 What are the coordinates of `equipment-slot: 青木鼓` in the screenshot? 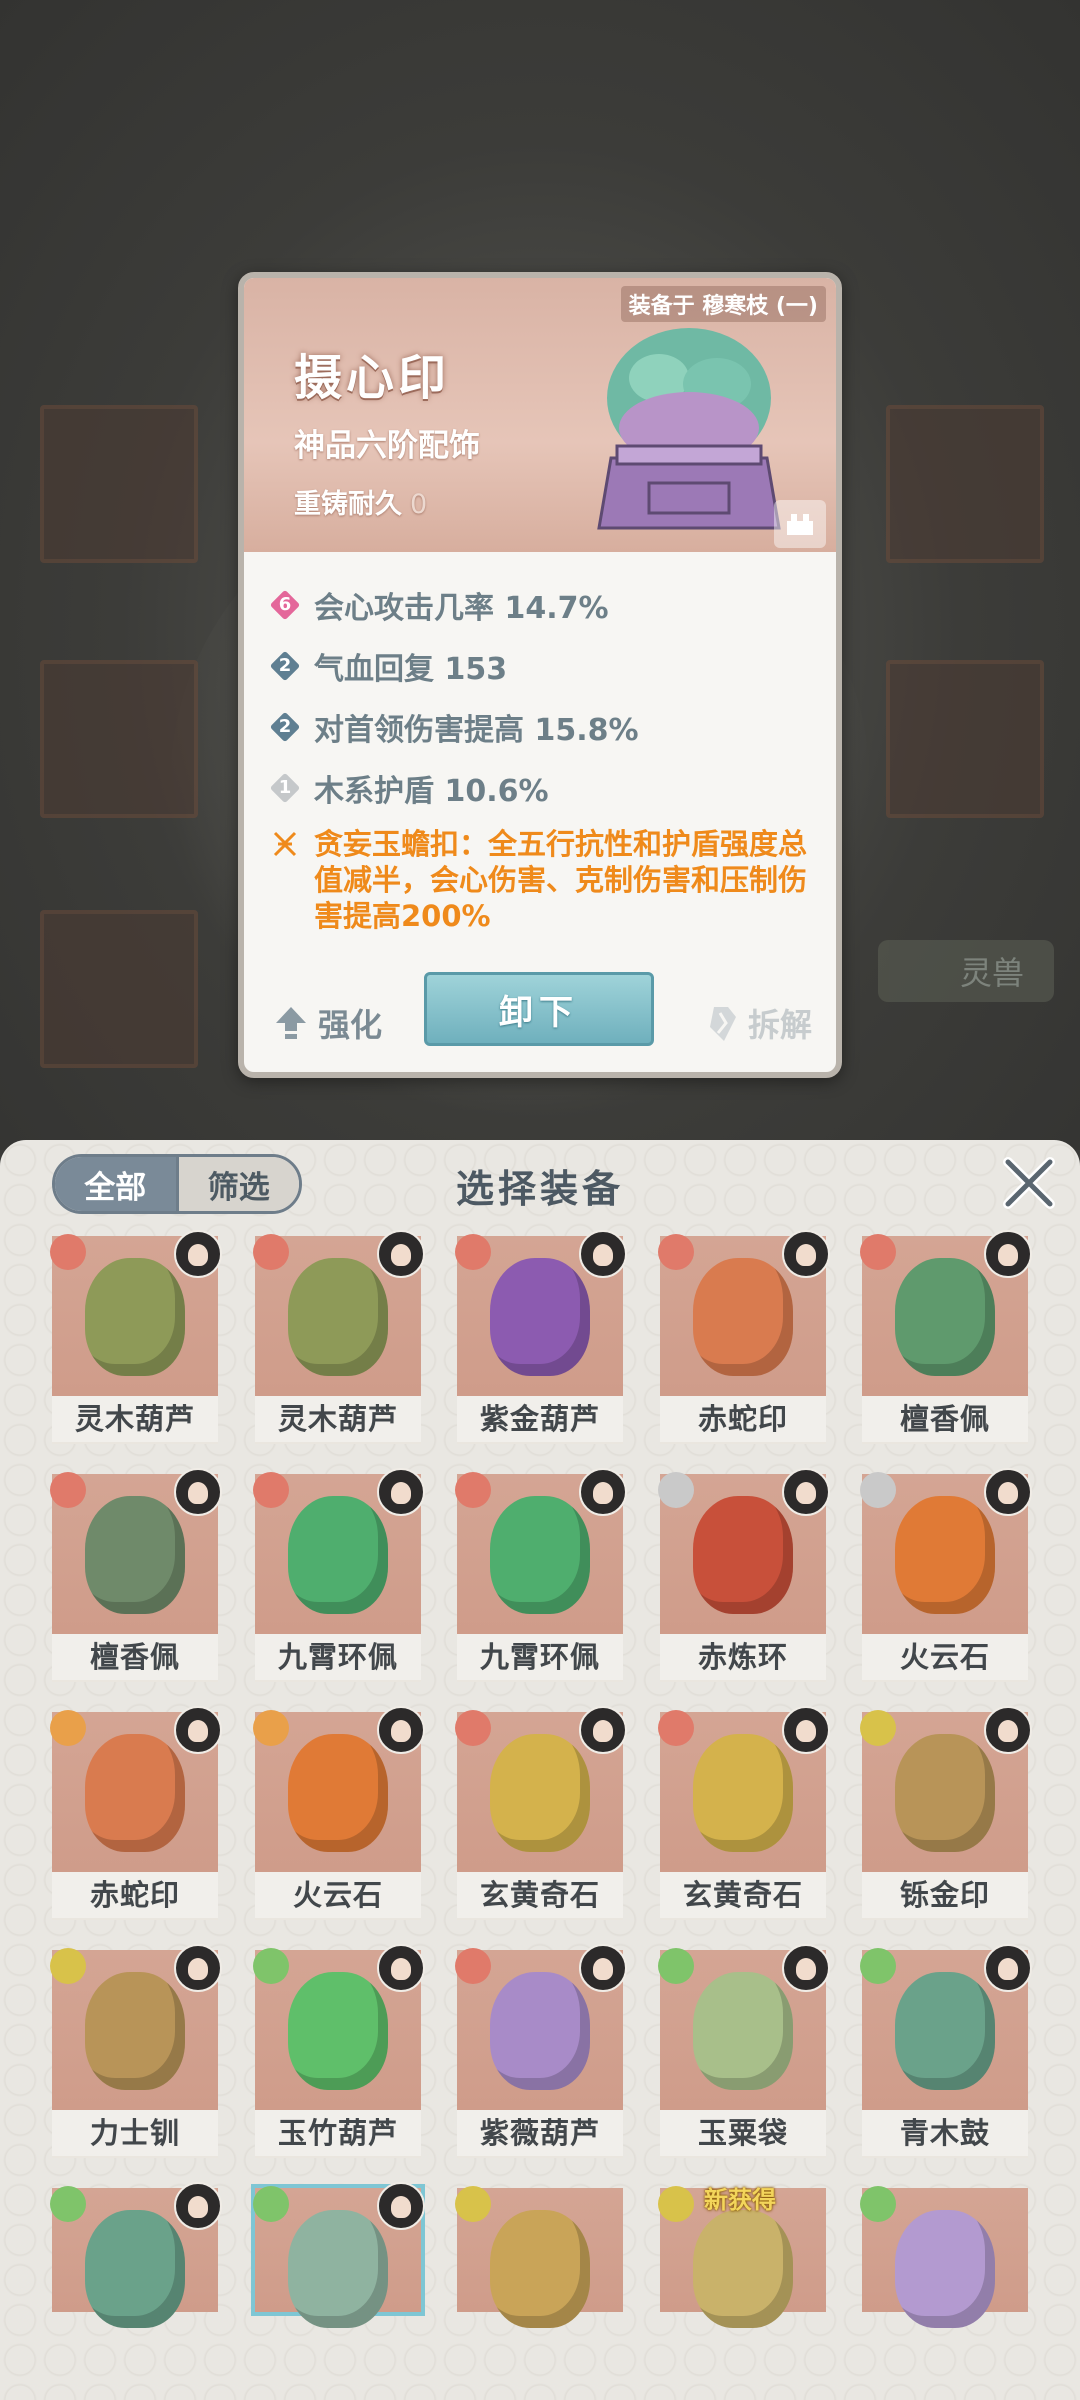 It's located at (946, 2051).